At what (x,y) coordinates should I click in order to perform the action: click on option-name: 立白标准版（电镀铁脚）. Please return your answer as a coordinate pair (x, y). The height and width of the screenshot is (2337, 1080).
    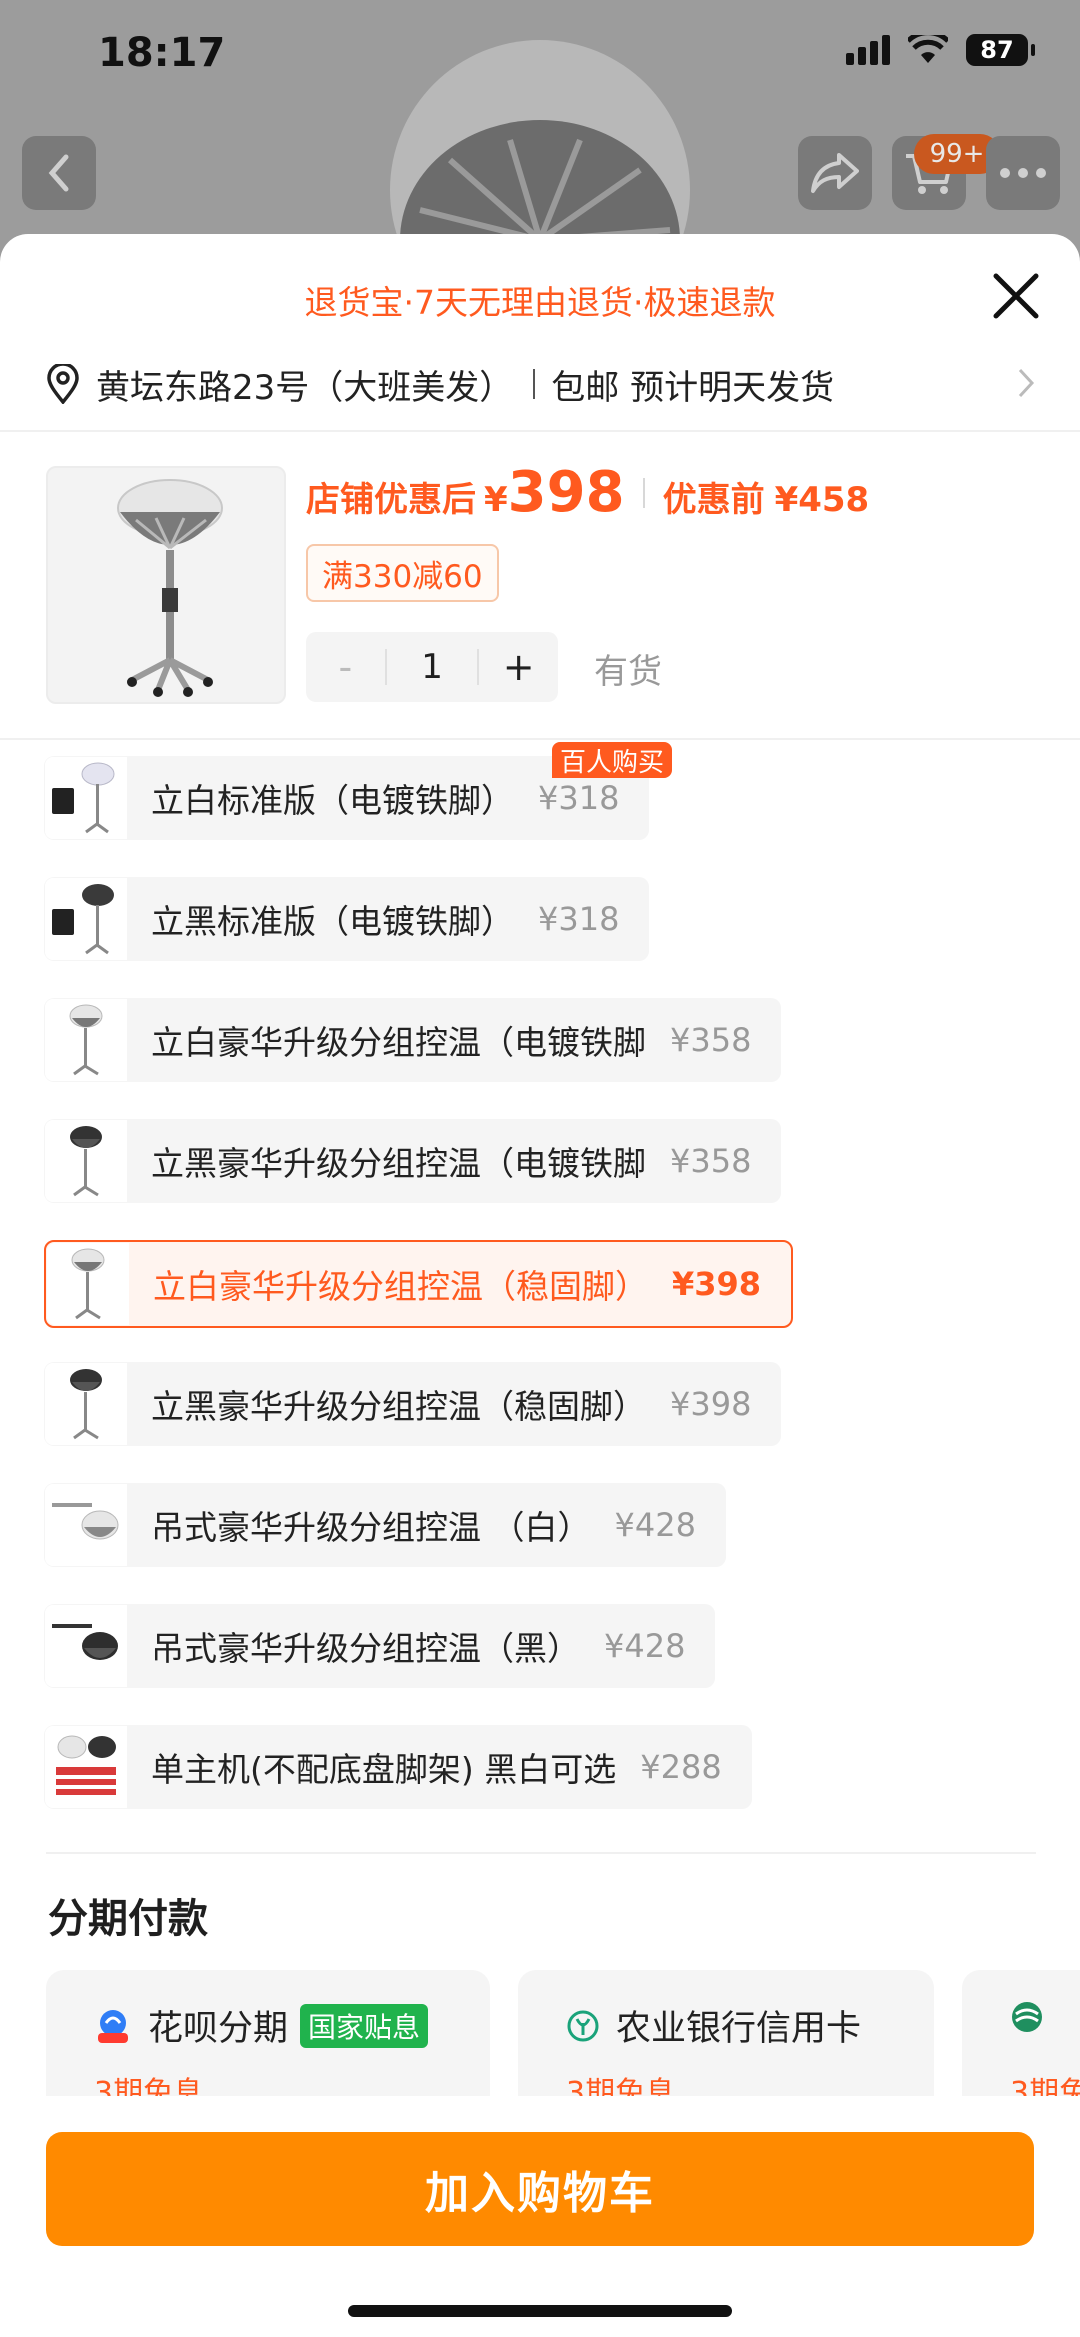
    Looking at the image, I should click on (332, 800).